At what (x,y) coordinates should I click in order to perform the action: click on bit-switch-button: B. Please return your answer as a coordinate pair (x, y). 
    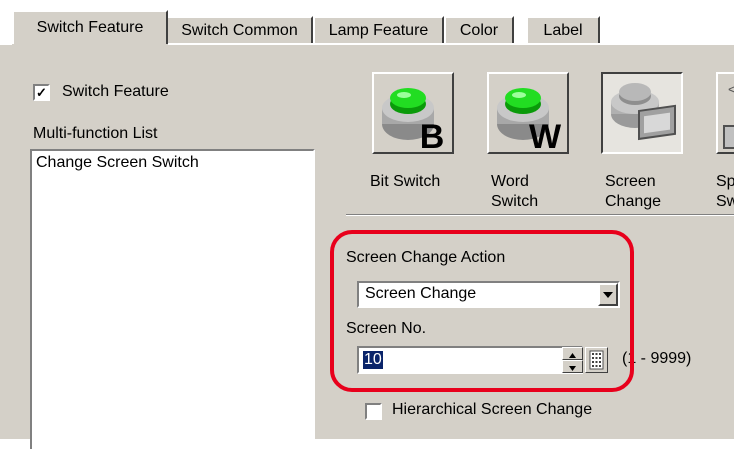
    Looking at the image, I should click on (413, 114).